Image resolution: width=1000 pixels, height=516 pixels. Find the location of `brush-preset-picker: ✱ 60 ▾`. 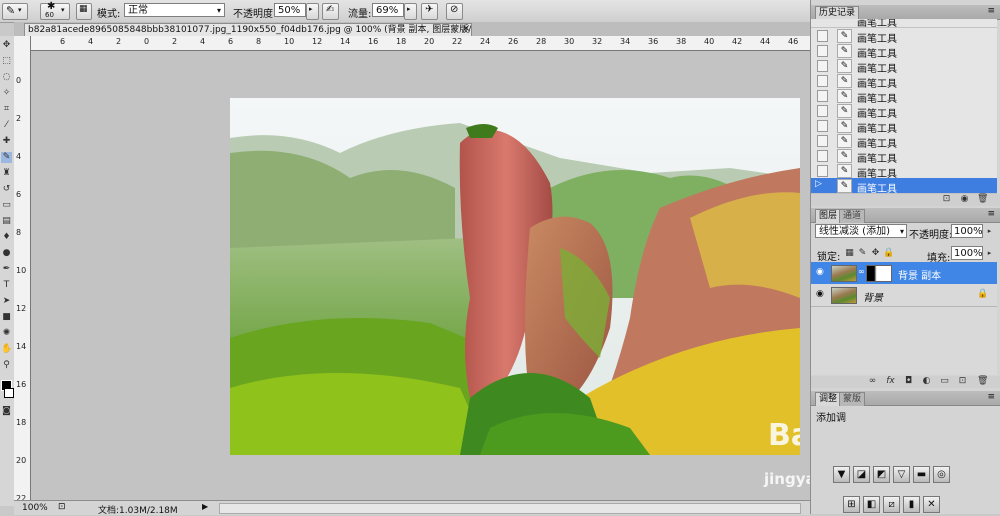

brush-preset-picker: ✱ 60 ▾ is located at coordinates (55, 10).